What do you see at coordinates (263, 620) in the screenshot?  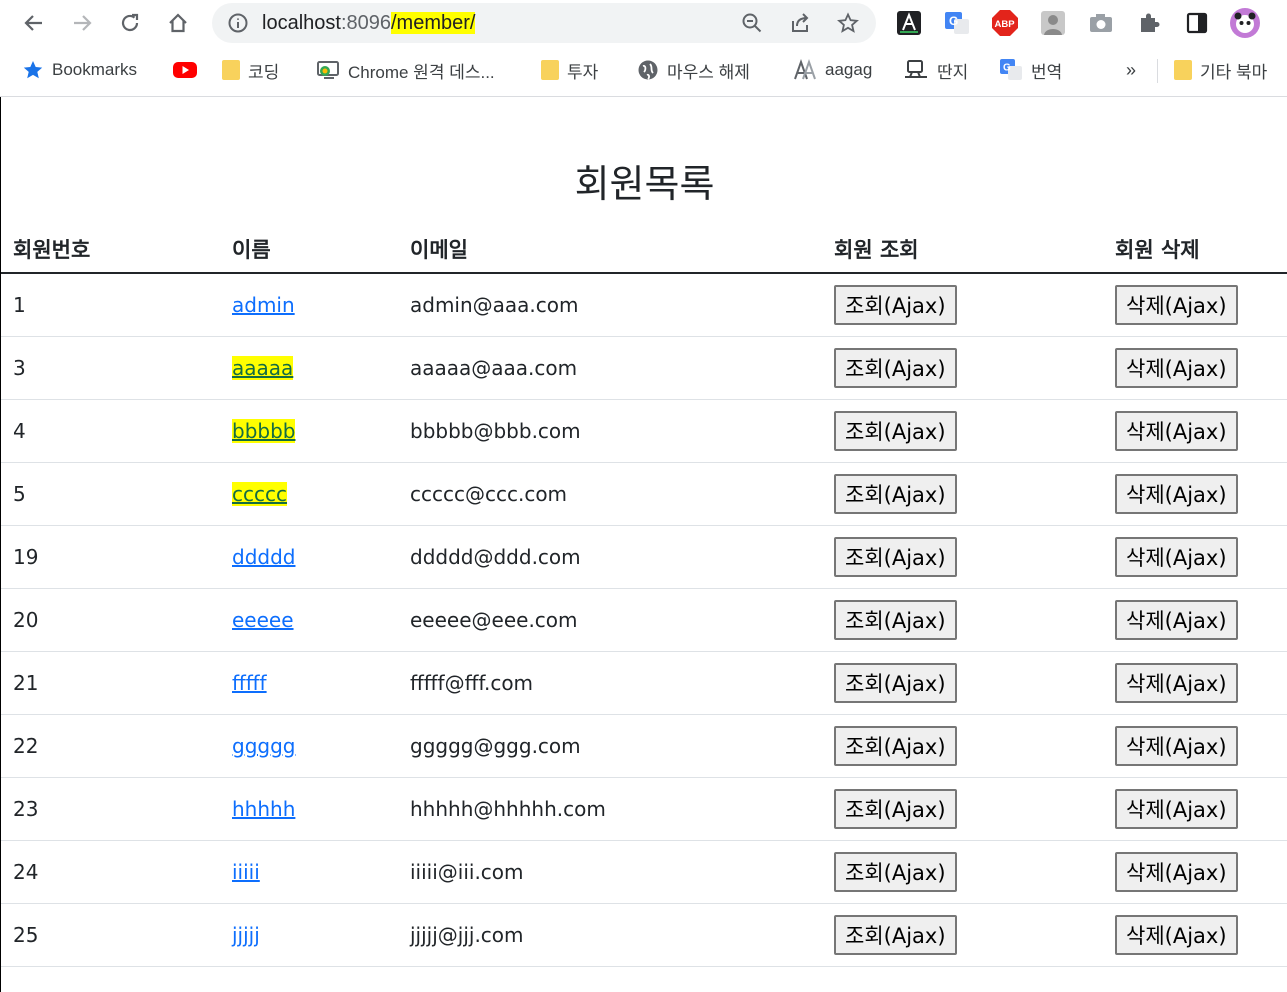 I see `member-name-link: eeeee` at bounding box center [263, 620].